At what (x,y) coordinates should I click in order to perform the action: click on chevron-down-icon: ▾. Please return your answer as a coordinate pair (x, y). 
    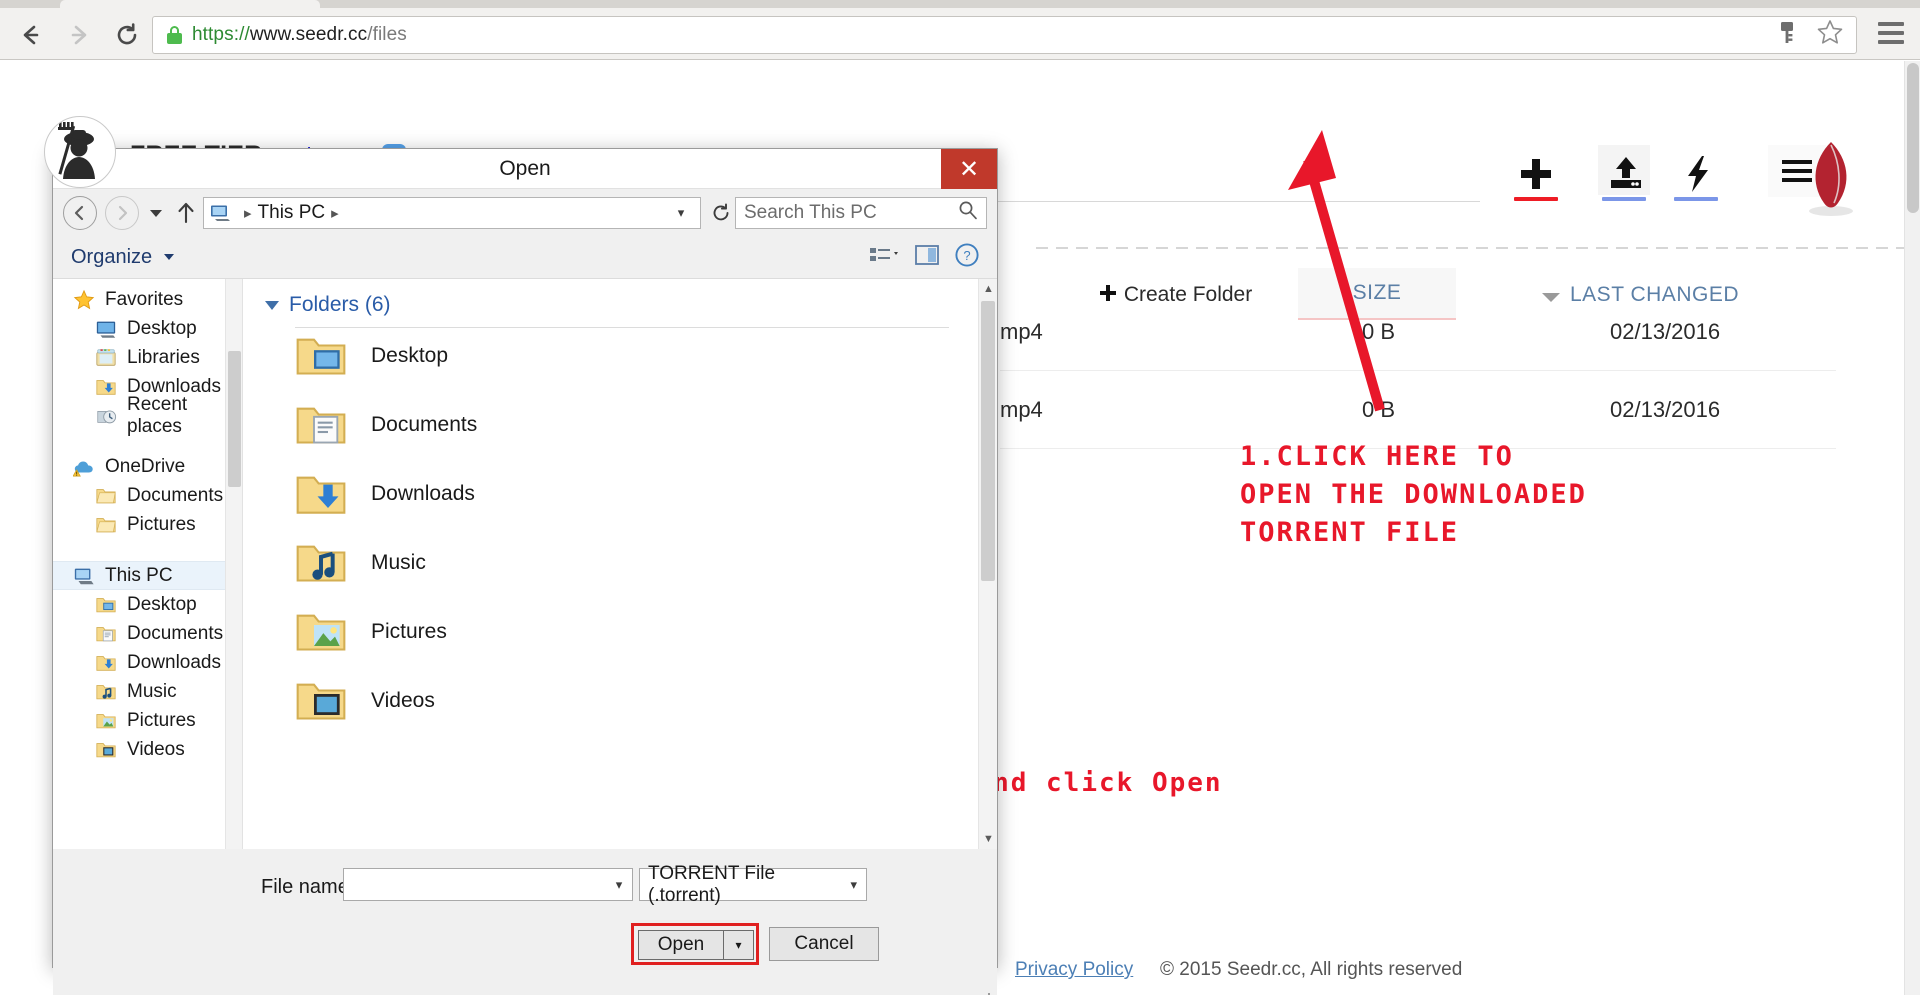
    Looking at the image, I should click on (681, 213).